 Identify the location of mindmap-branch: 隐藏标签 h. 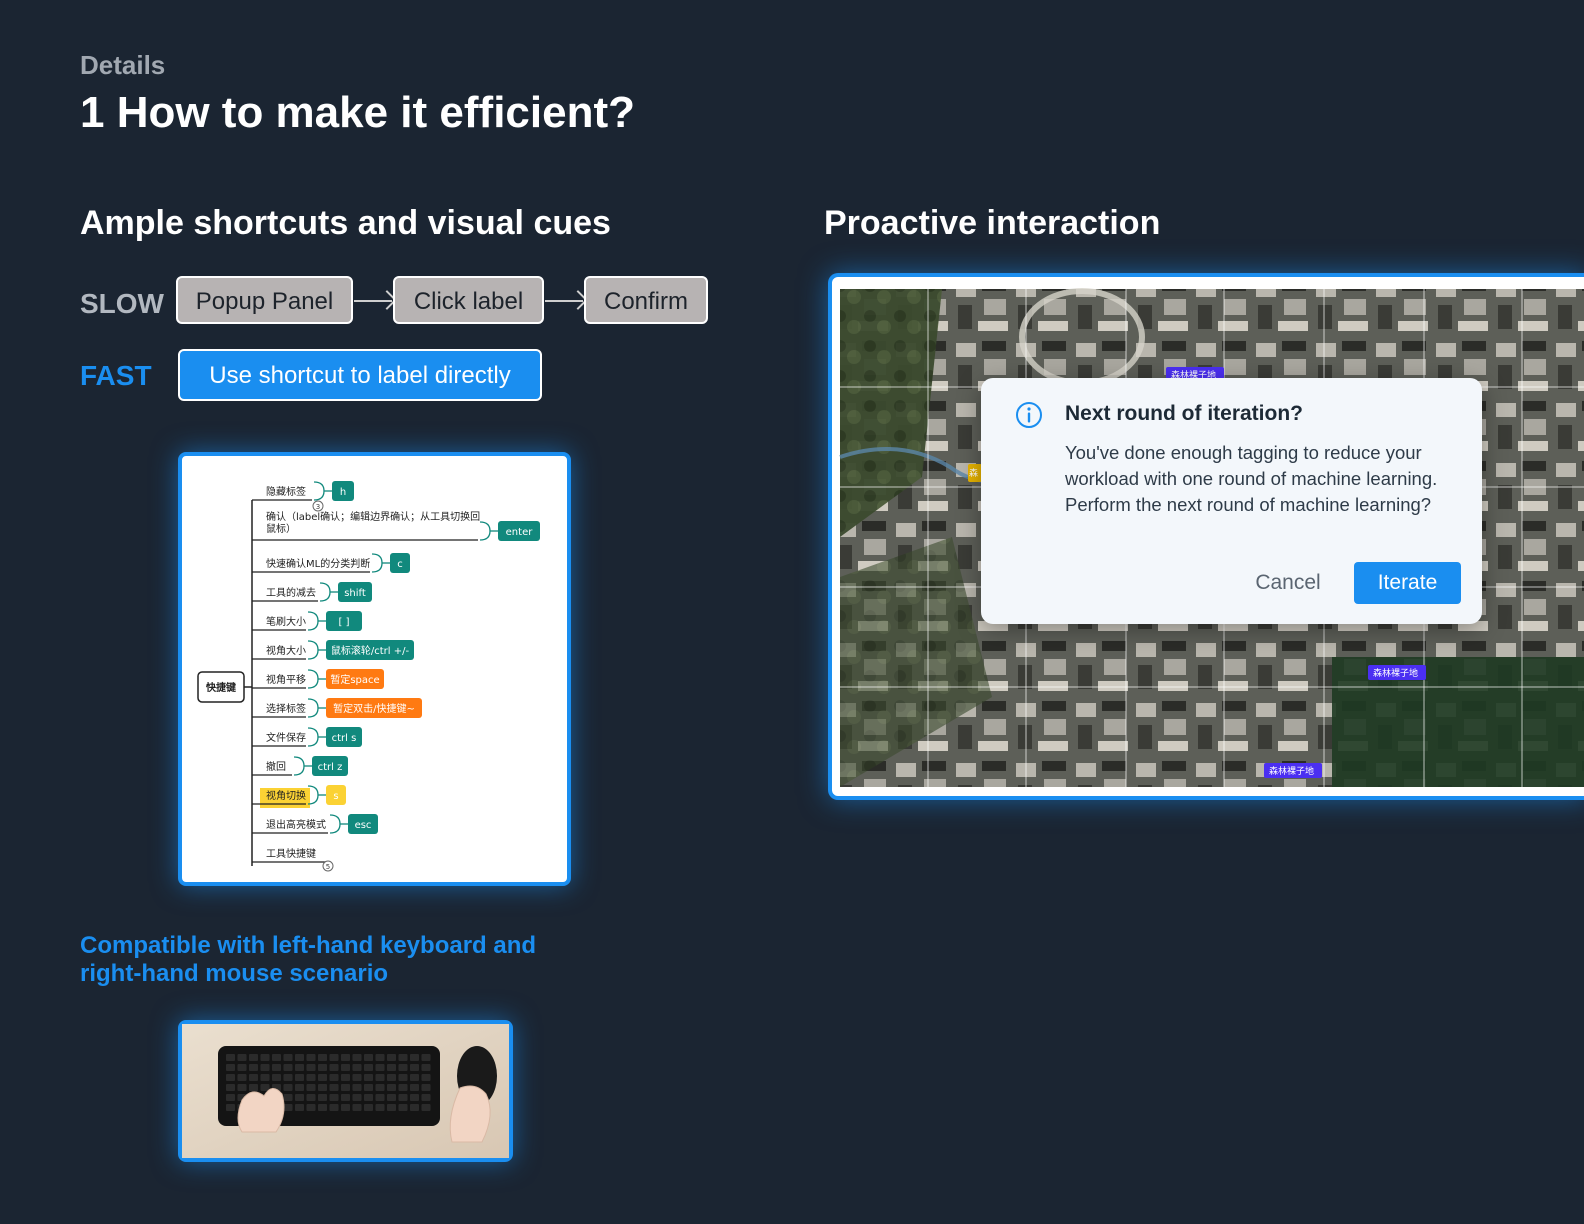
(303, 491).